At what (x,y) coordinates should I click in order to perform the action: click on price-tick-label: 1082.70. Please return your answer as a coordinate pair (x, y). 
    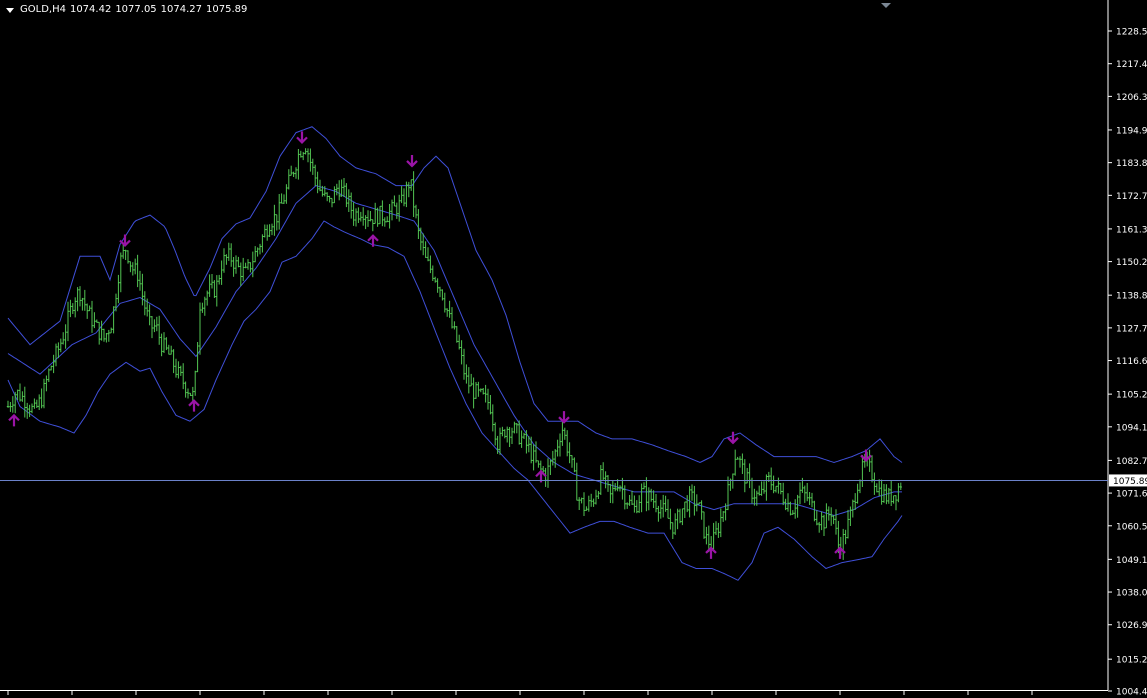
    Looking at the image, I should click on (1131, 462).